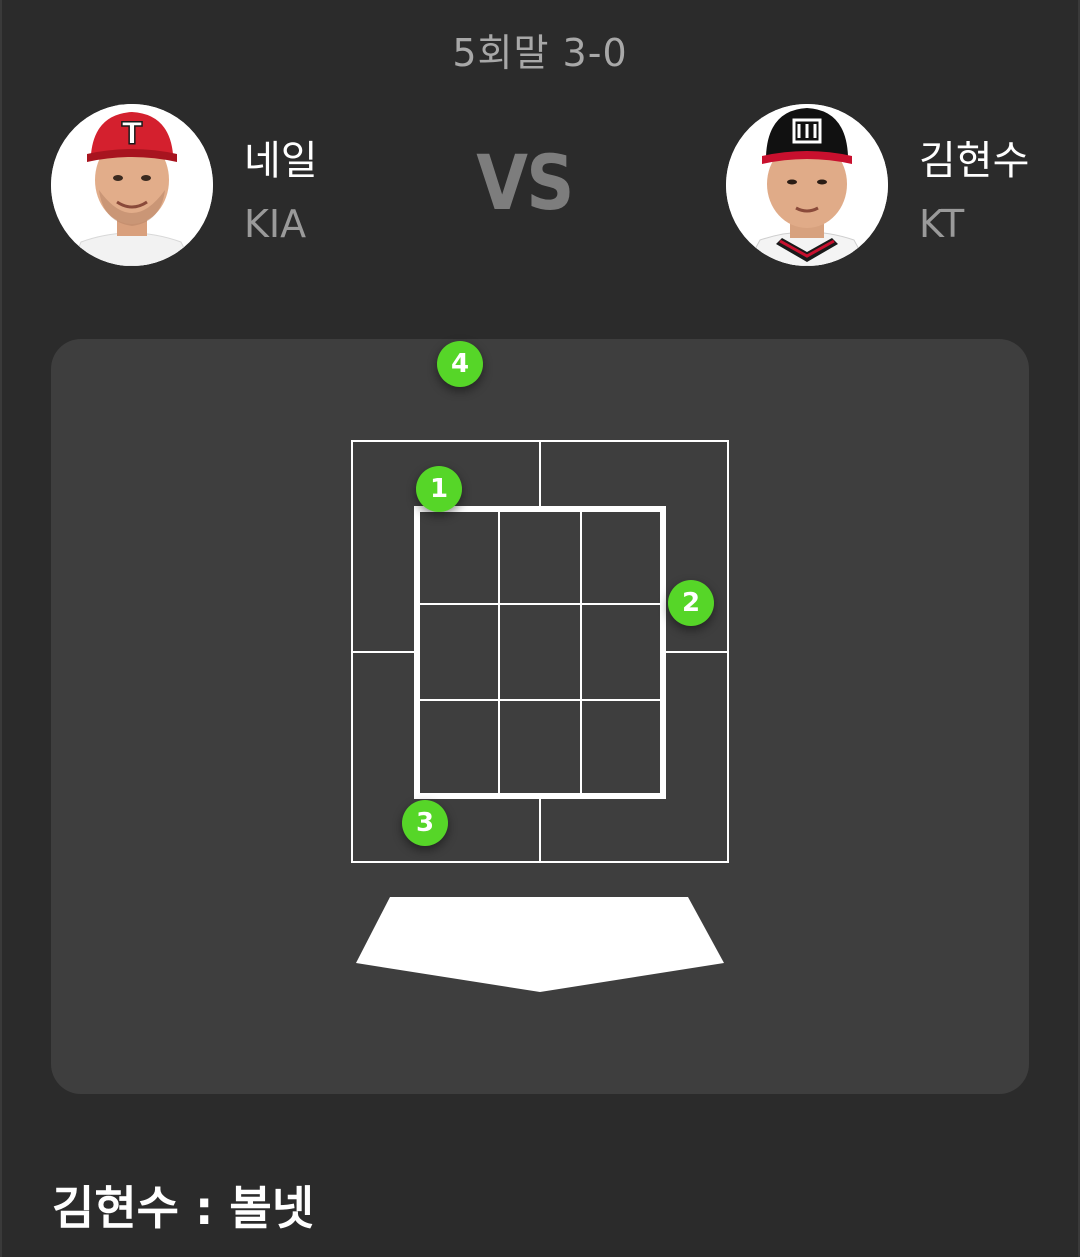  I want to click on strike-zone-box, so click(540, 652).